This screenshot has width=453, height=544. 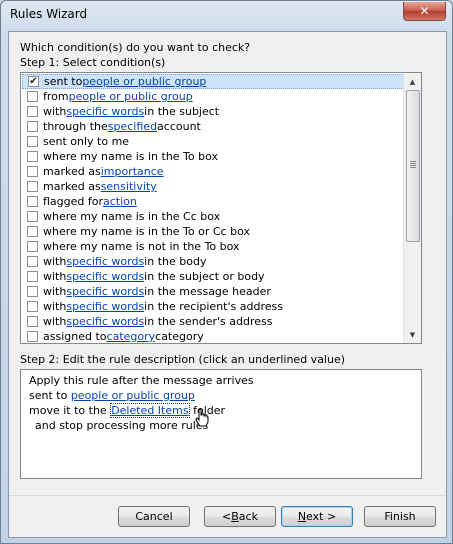 I want to click on condition-text: assigned to, so click(x=75, y=336).